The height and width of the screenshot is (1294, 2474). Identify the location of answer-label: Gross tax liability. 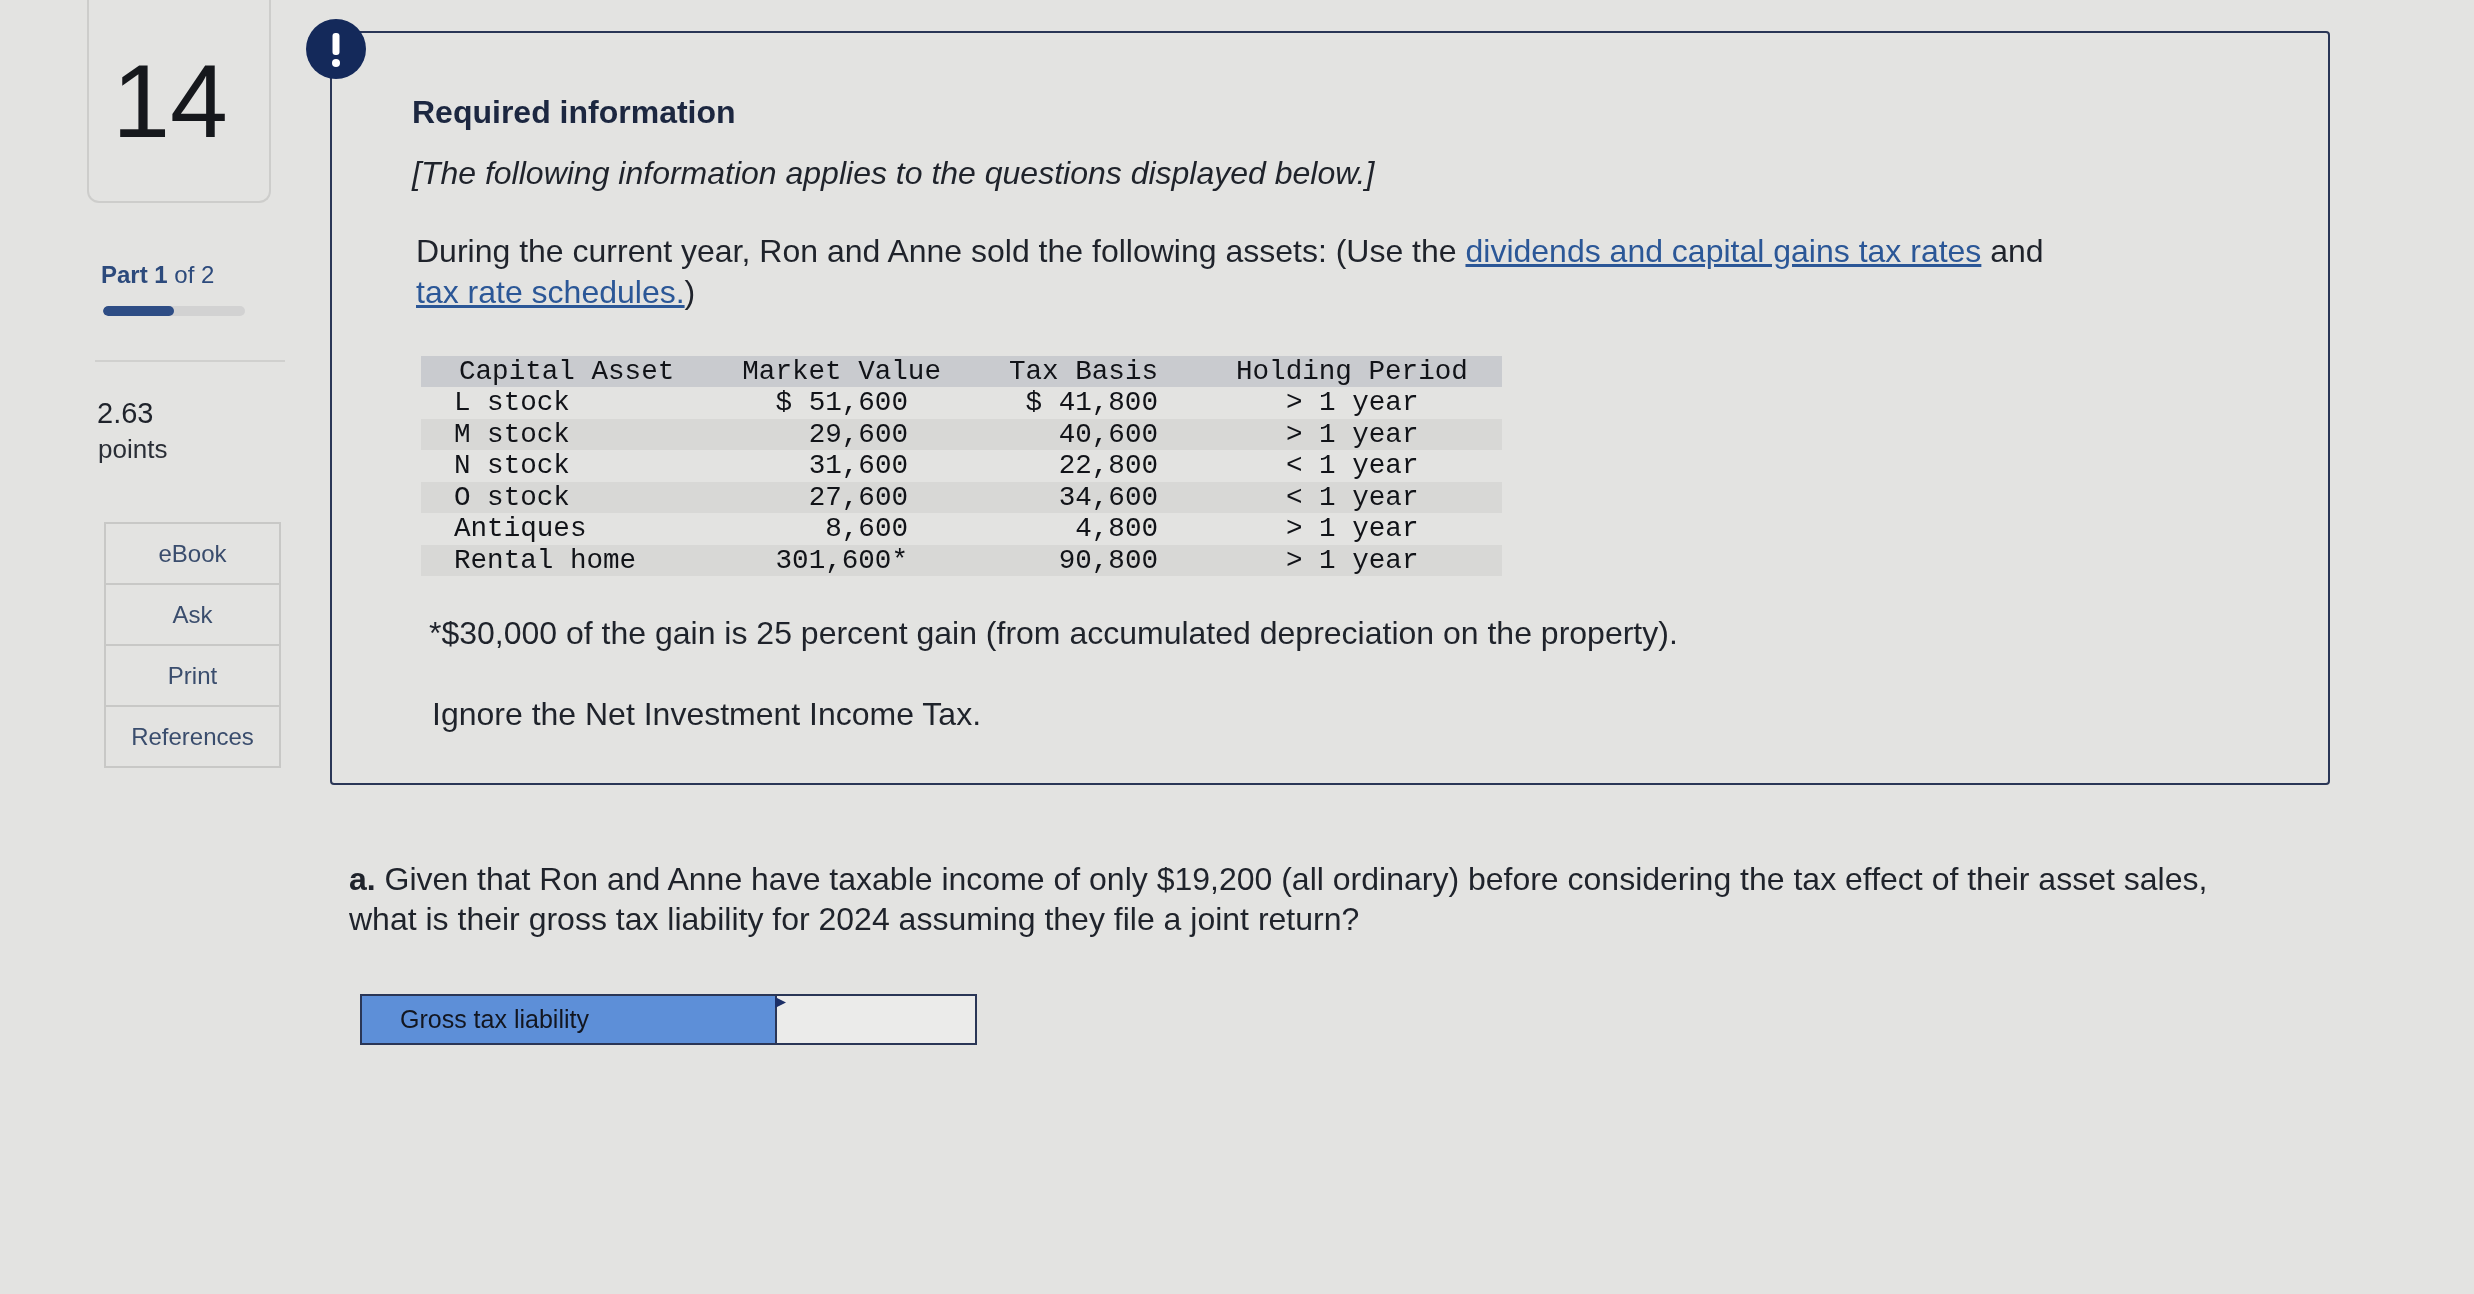
(567, 1019).